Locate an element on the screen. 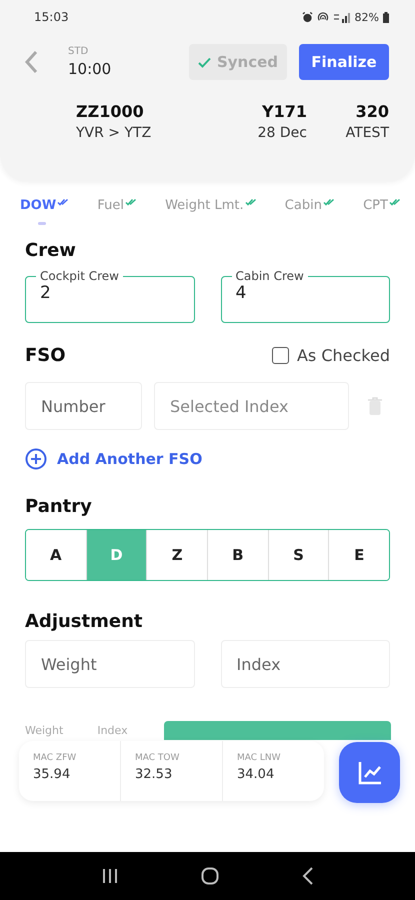 Image resolution: width=415 pixels, height=900 pixels. chart-icon is located at coordinates (369, 773).